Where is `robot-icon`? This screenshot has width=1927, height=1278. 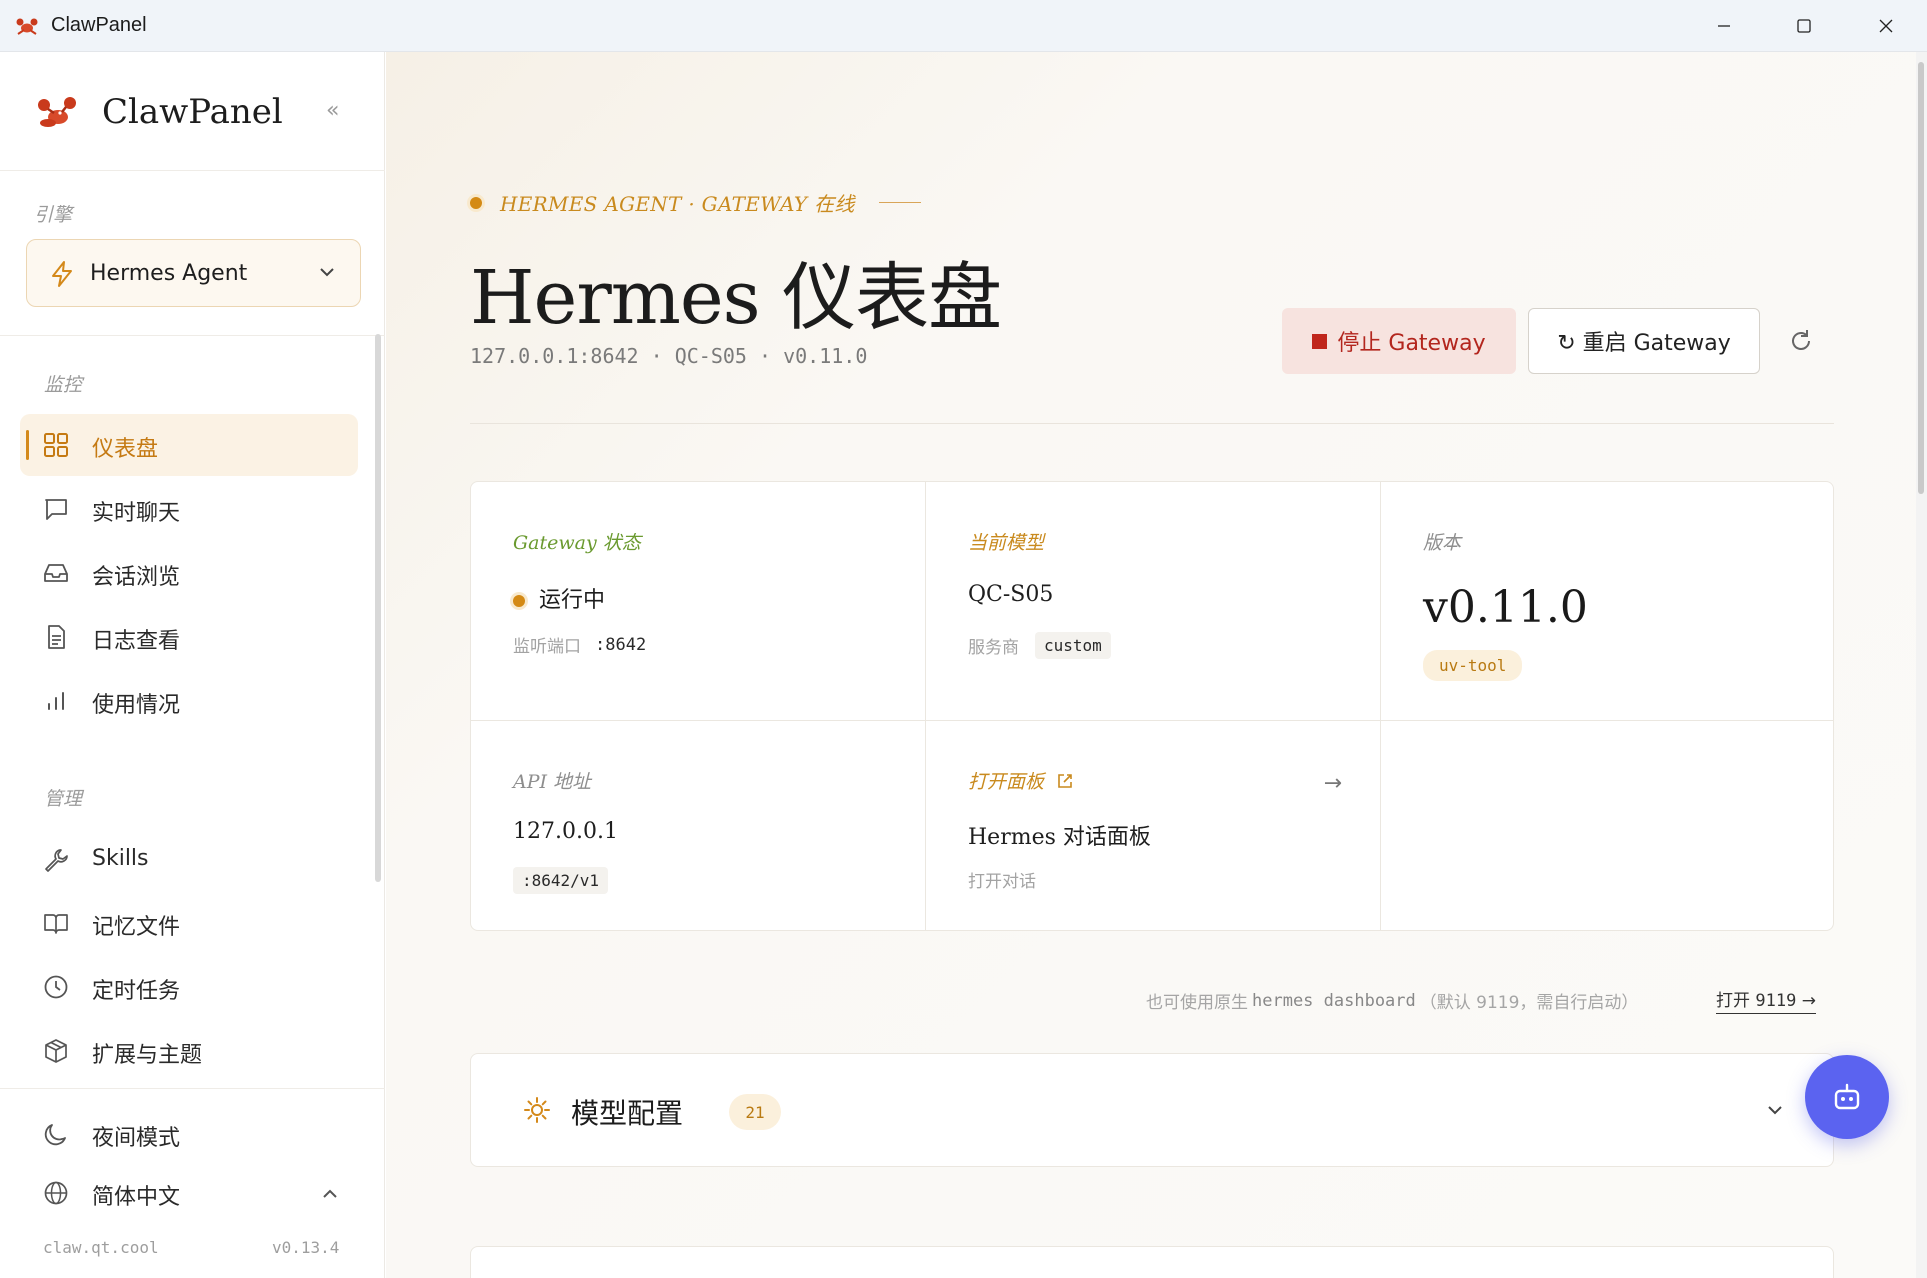
robot-icon is located at coordinates (1847, 1096).